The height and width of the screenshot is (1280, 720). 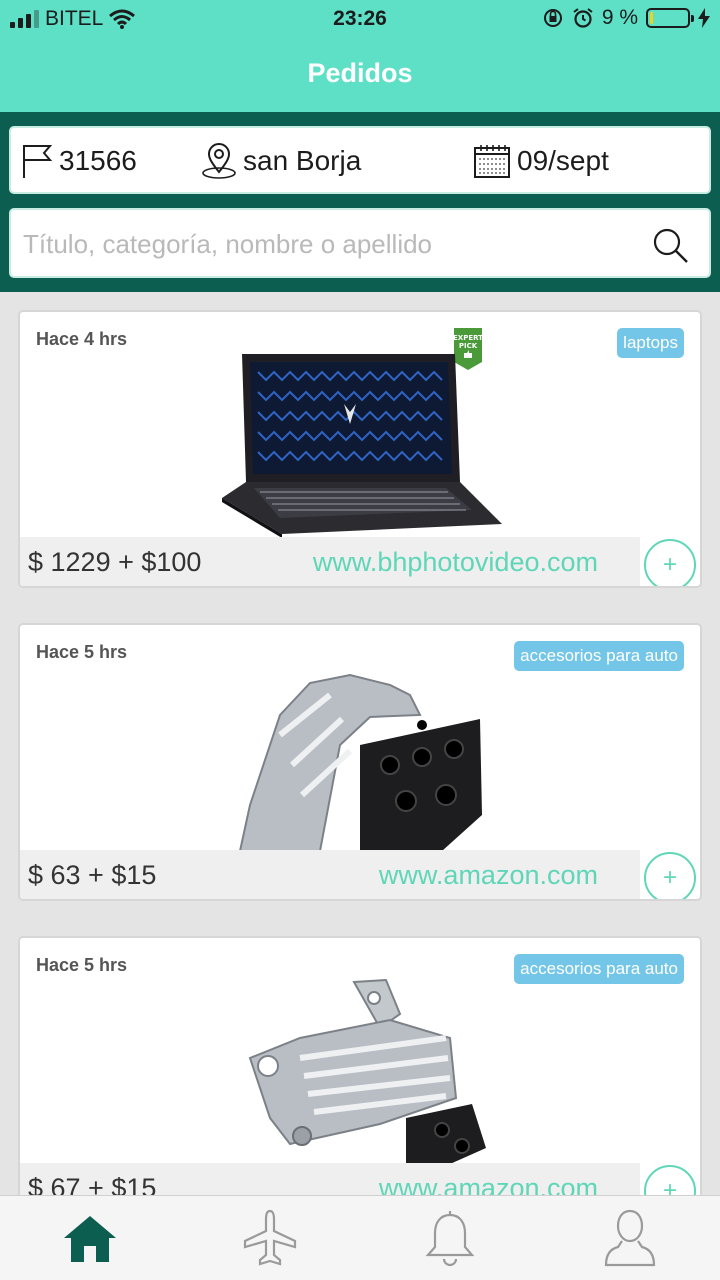 What do you see at coordinates (619, 17) in the screenshot?
I see `battery-percent: 9 %` at bounding box center [619, 17].